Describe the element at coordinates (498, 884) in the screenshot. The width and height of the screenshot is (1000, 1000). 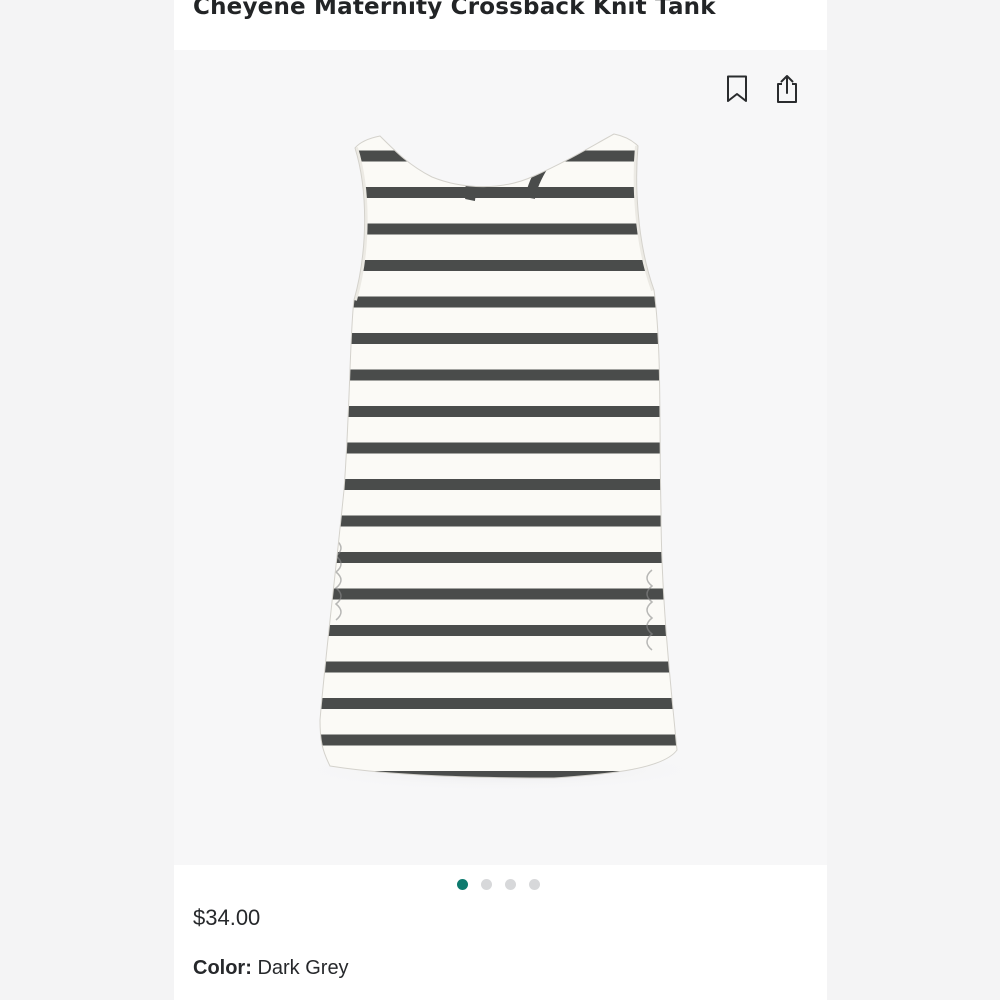
I see `carousel-indicator` at that location.